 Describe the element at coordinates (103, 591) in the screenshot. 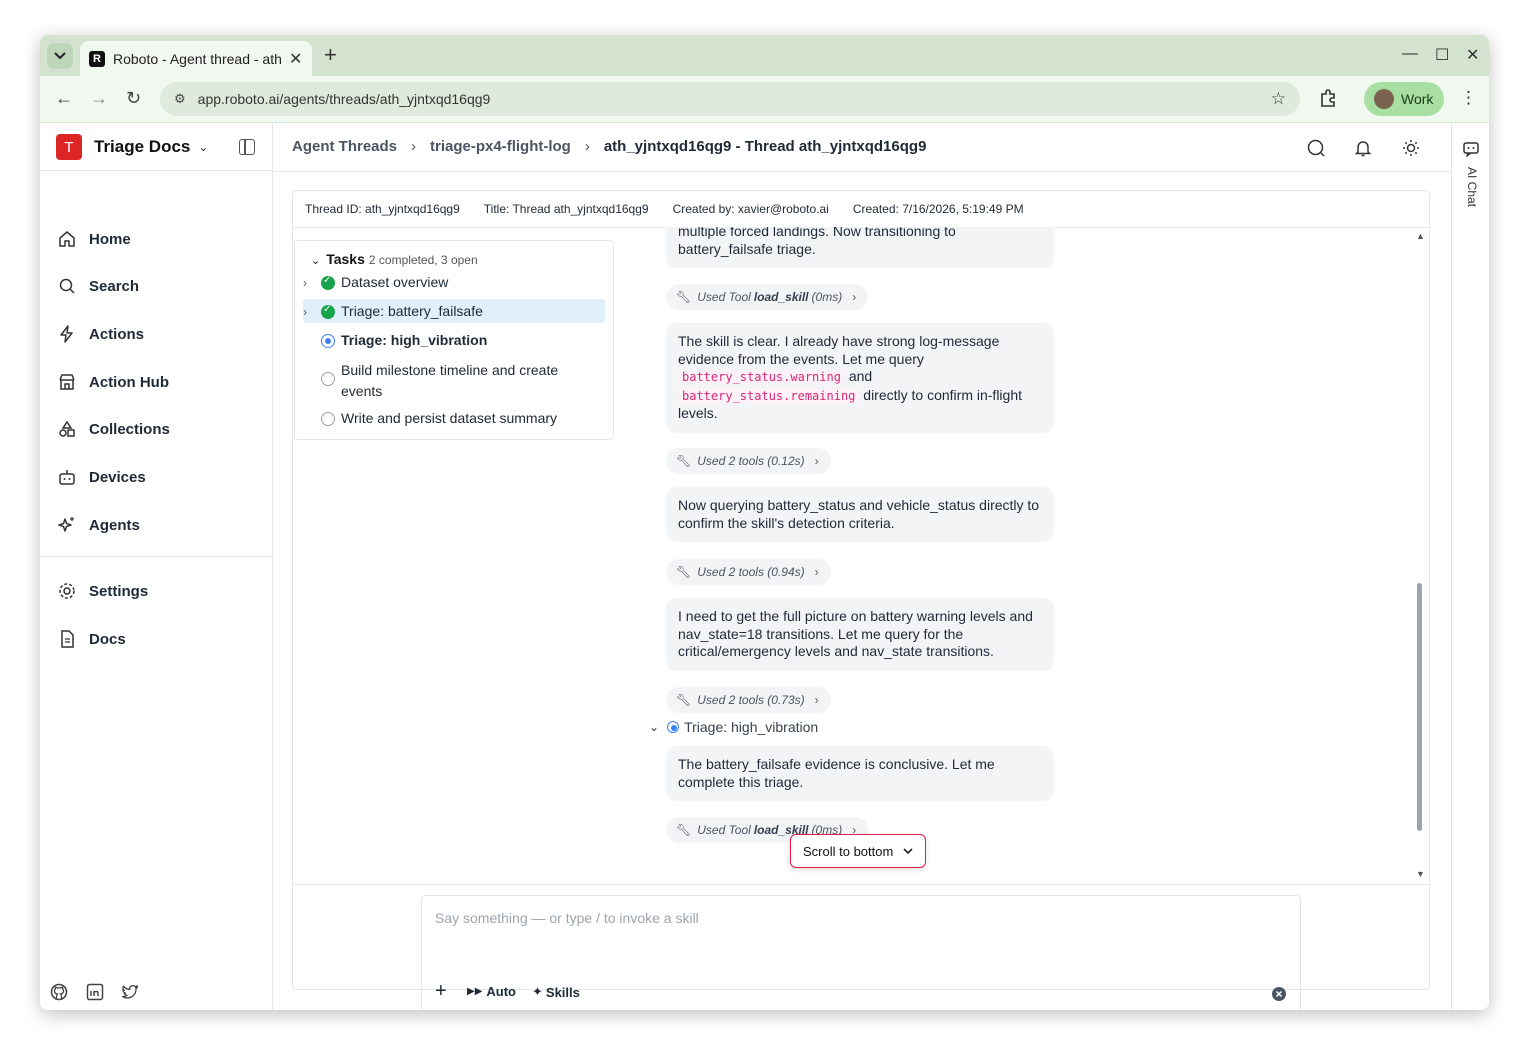

I see `sidebar-item-settings: Settings` at that location.